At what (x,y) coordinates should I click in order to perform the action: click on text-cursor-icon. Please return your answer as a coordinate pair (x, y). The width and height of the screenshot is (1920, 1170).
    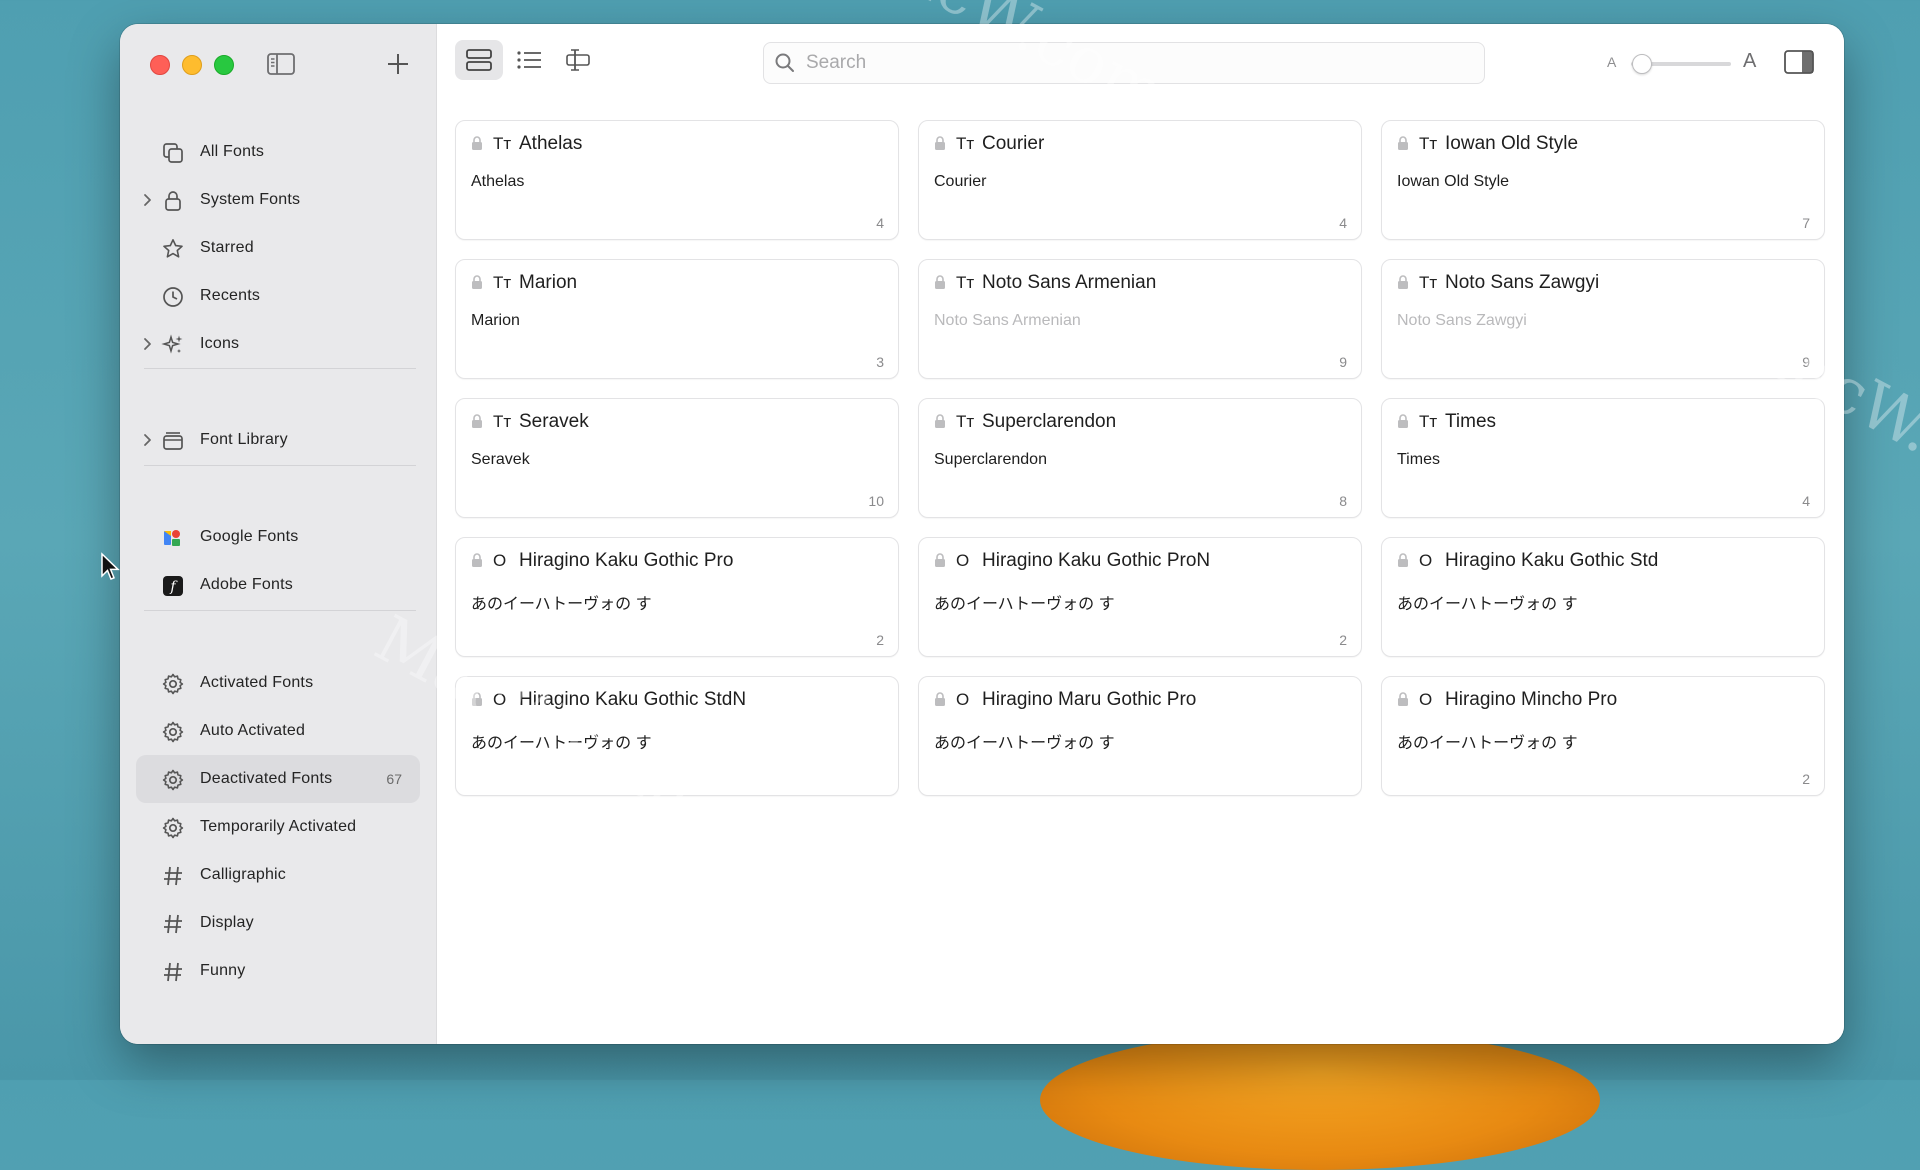
    Looking at the image, I should click on (578, 60).